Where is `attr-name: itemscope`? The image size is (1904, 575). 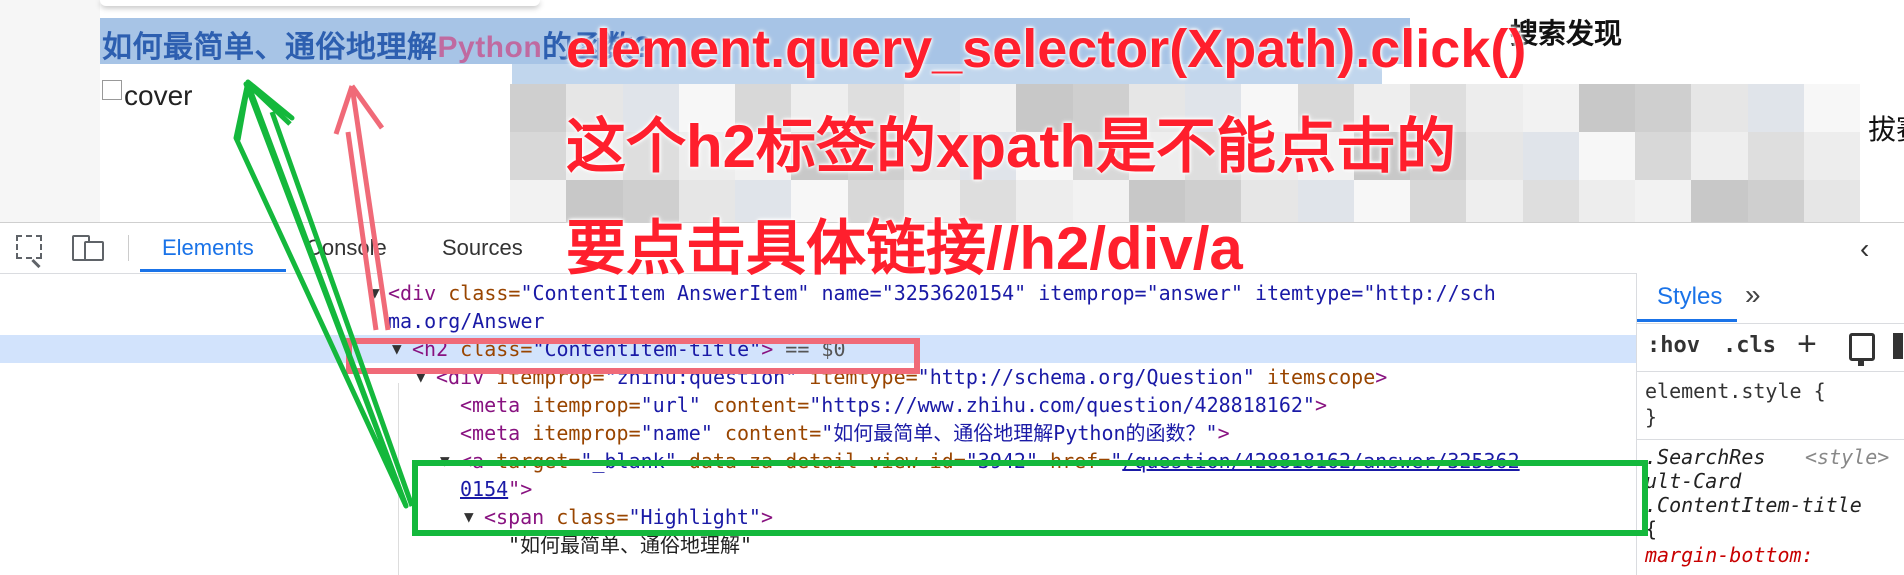 attr-name: itemscope is located at coordinates (1315, 377).